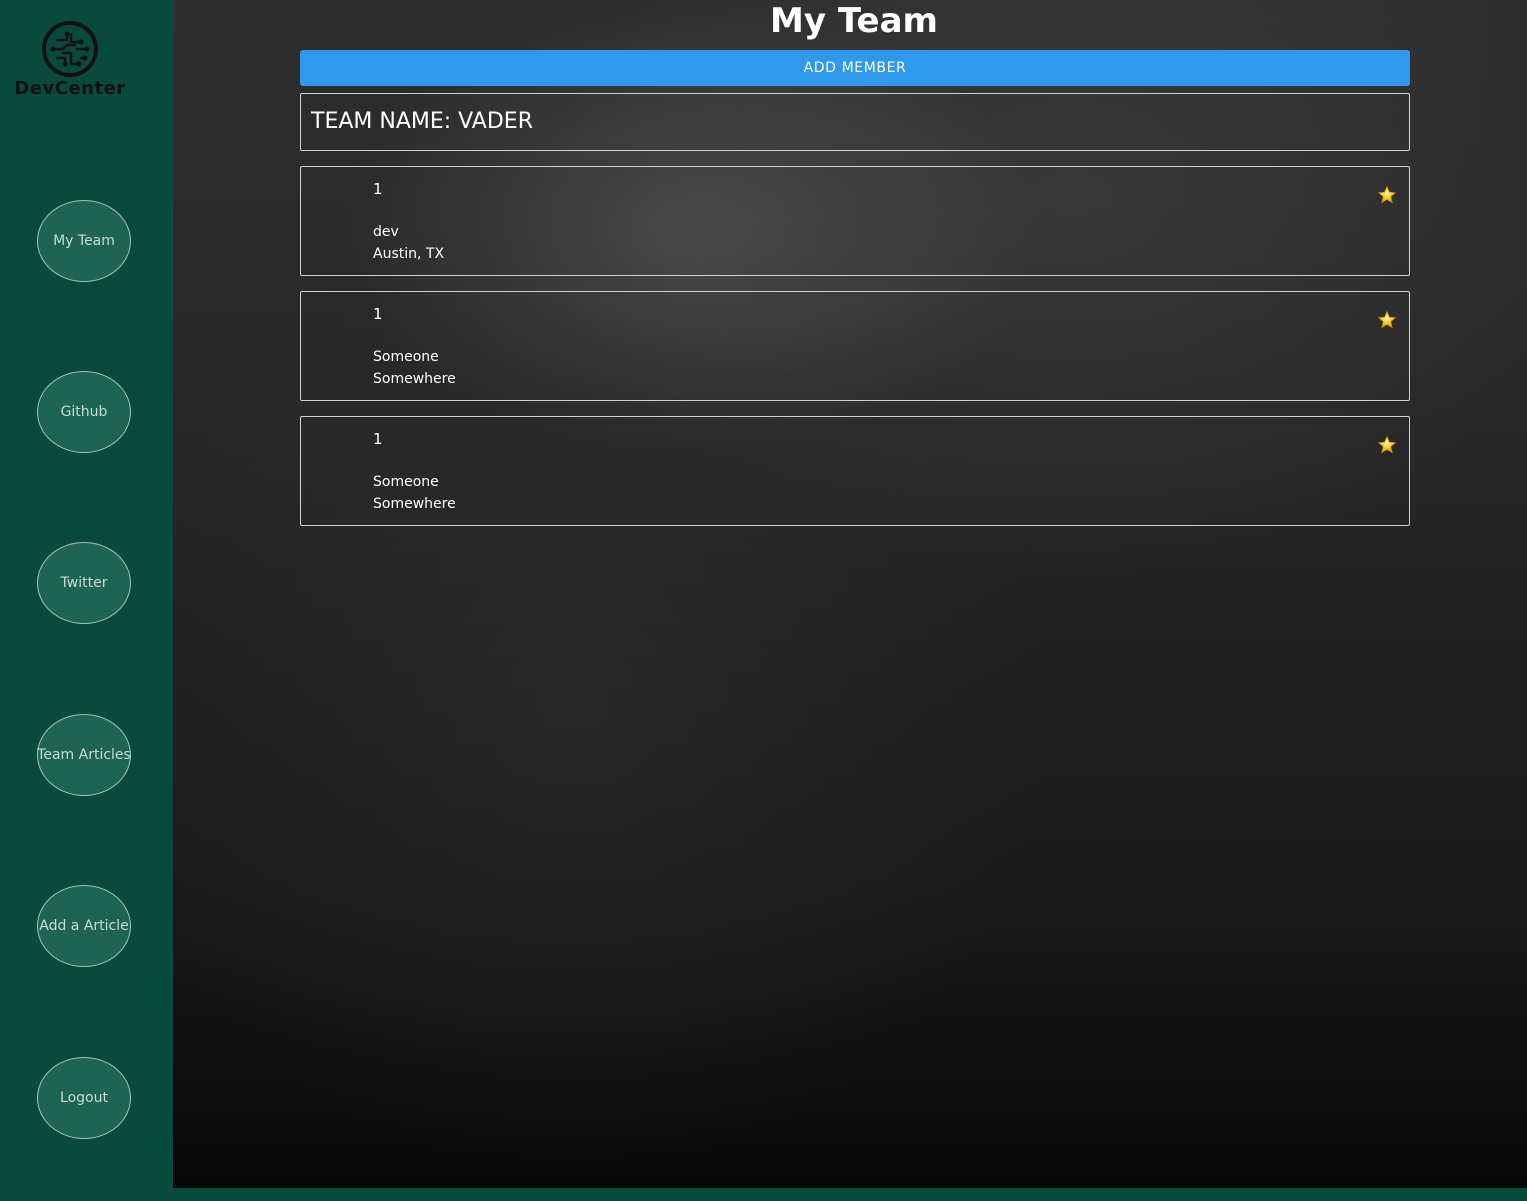  Describe the element at coordinates (854, 21) in the screenshot. I see `page-title: My Team` at that location.